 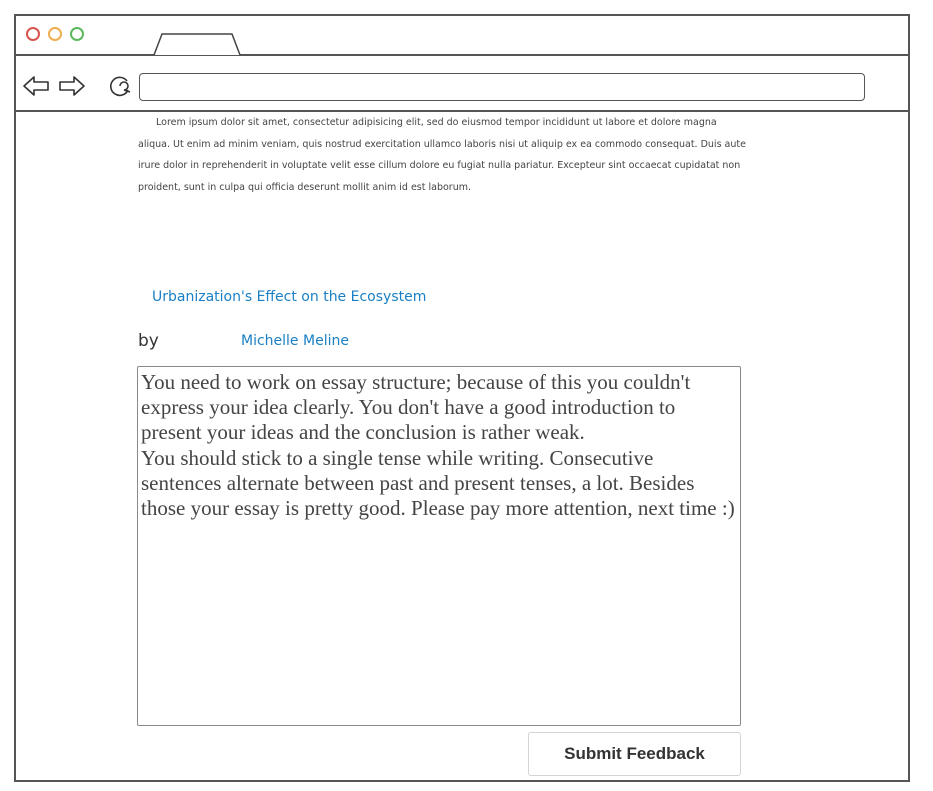 What do you see at coordinates (462, 35) in the screenshot?
I see `browser-titlebar` at bounding box center [462, 35].